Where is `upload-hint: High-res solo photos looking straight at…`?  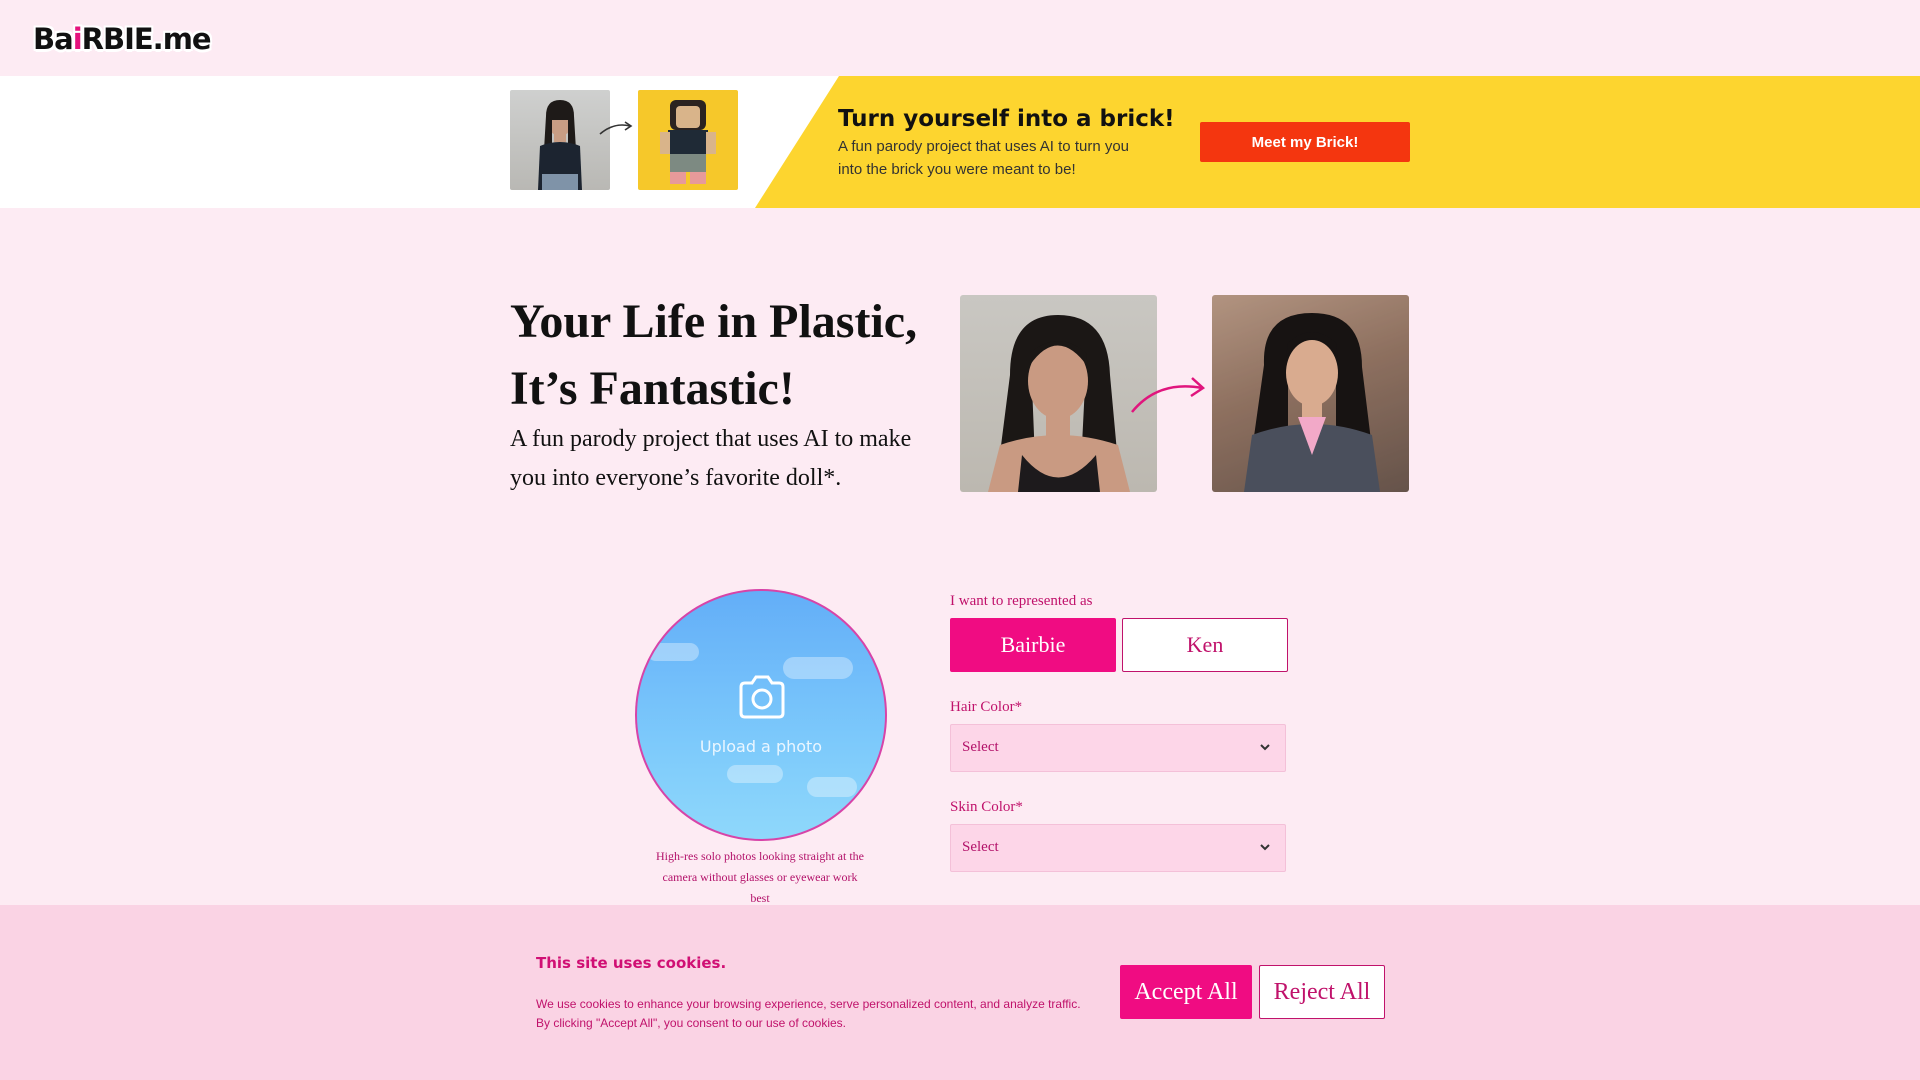
upload-hint: High-res solo photos looking straight at… is located at coordinates (760, 877).